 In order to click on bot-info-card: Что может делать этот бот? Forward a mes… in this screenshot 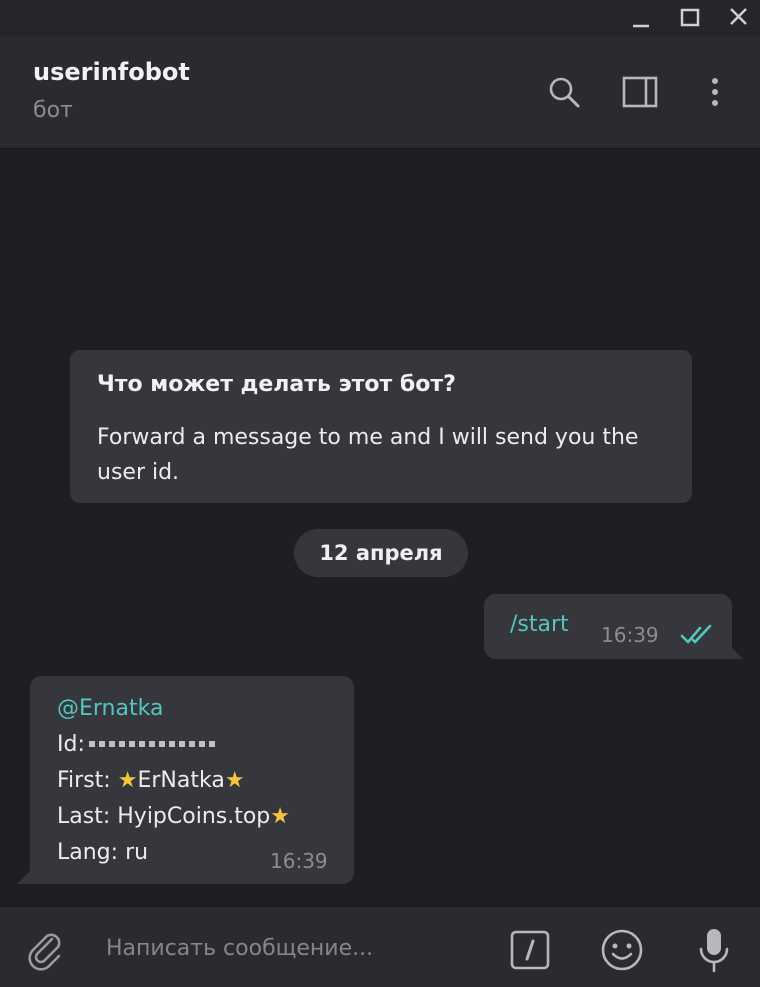, I will do `click(381, 426)`.